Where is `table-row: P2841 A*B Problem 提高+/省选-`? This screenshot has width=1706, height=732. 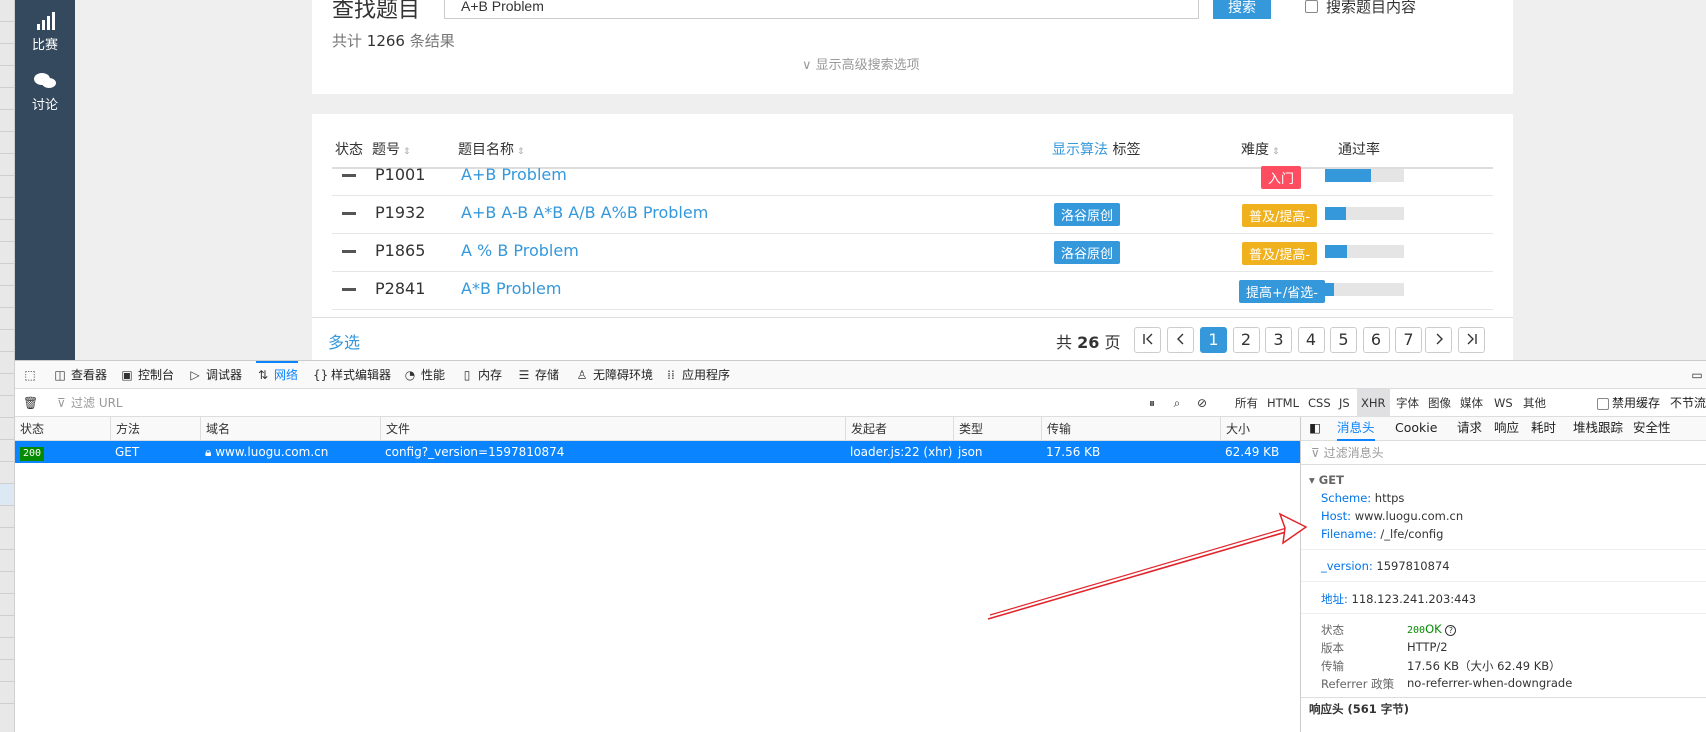 table-row: P2841 A*B Problem 提高+/省选- is located at coordinates (912, 289).